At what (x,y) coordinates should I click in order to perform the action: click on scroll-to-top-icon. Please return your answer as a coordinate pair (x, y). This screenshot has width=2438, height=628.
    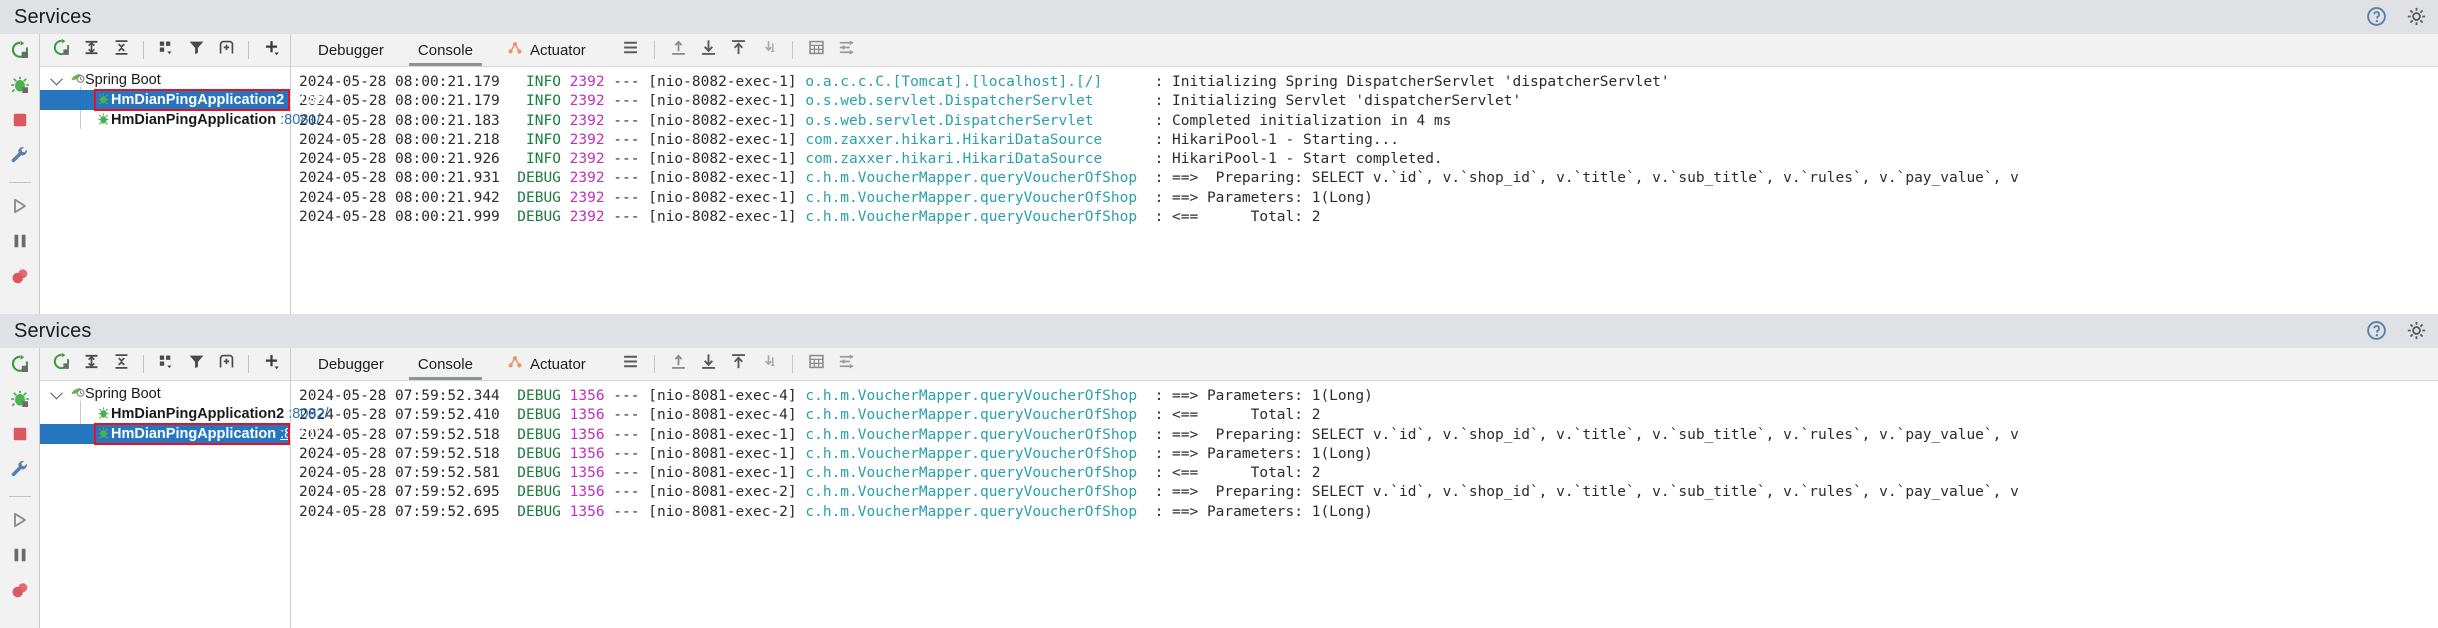
    Looking at the image, I should click on (738, 364).